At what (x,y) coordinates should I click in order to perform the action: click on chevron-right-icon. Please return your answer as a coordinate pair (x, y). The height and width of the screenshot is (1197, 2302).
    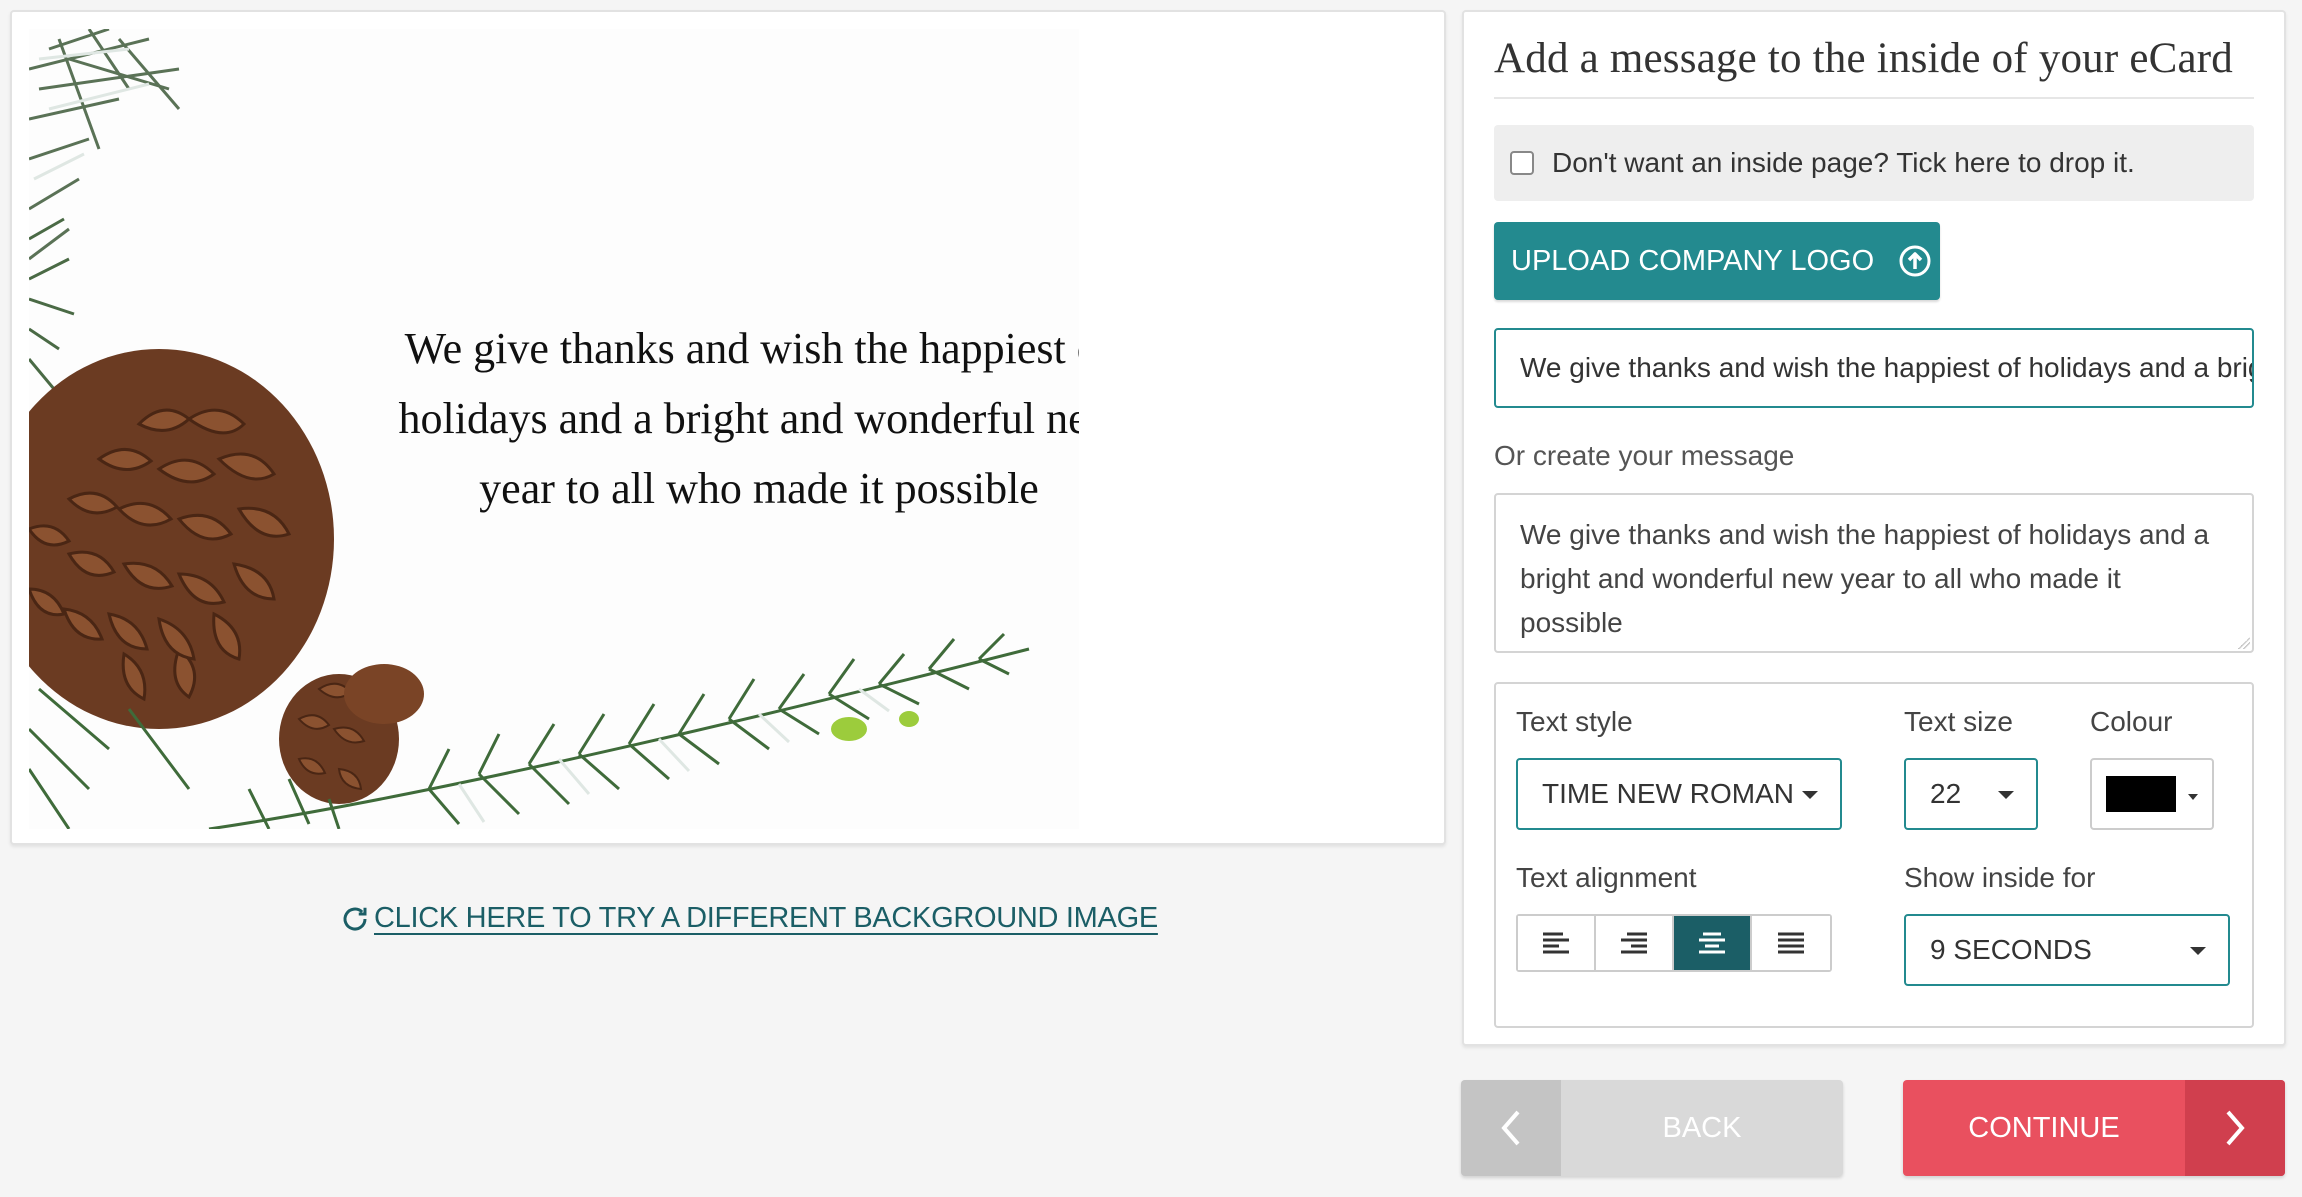
    Looking at the image, I should click on (2235, 1128).